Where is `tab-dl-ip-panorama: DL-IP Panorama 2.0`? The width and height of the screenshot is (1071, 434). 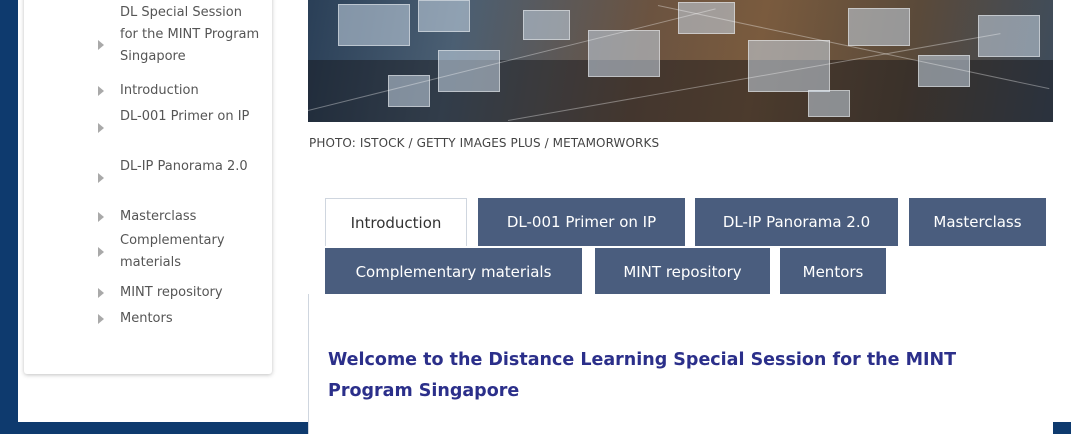 tab-dl-ip-panorama: DL-IP Panorama 2.0 is located at coordinates (796, 222).